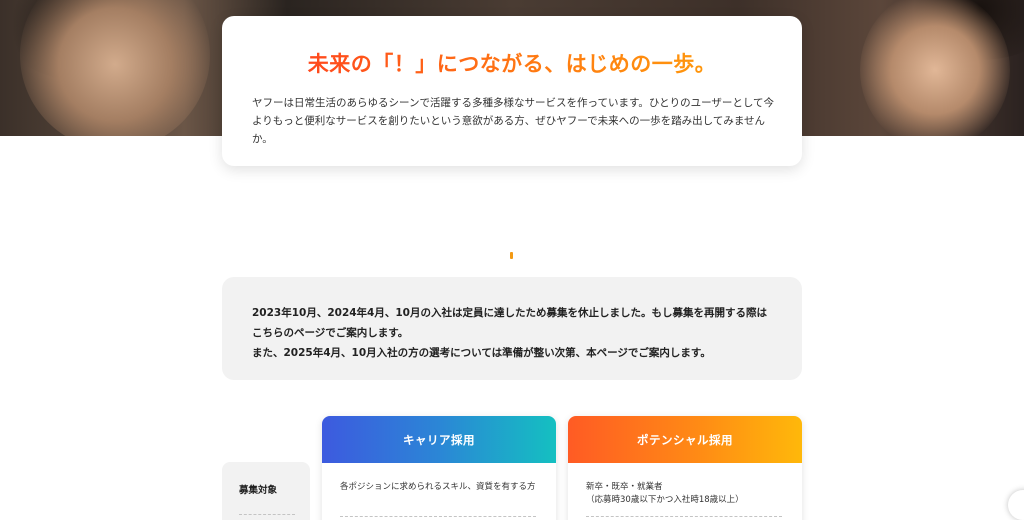 This screenshot has height=520, width=1024. Describe the element at coordinates (330, 333) in the screenshot. I see `notice-line-2: こちらのページでご案内します。` at that location.